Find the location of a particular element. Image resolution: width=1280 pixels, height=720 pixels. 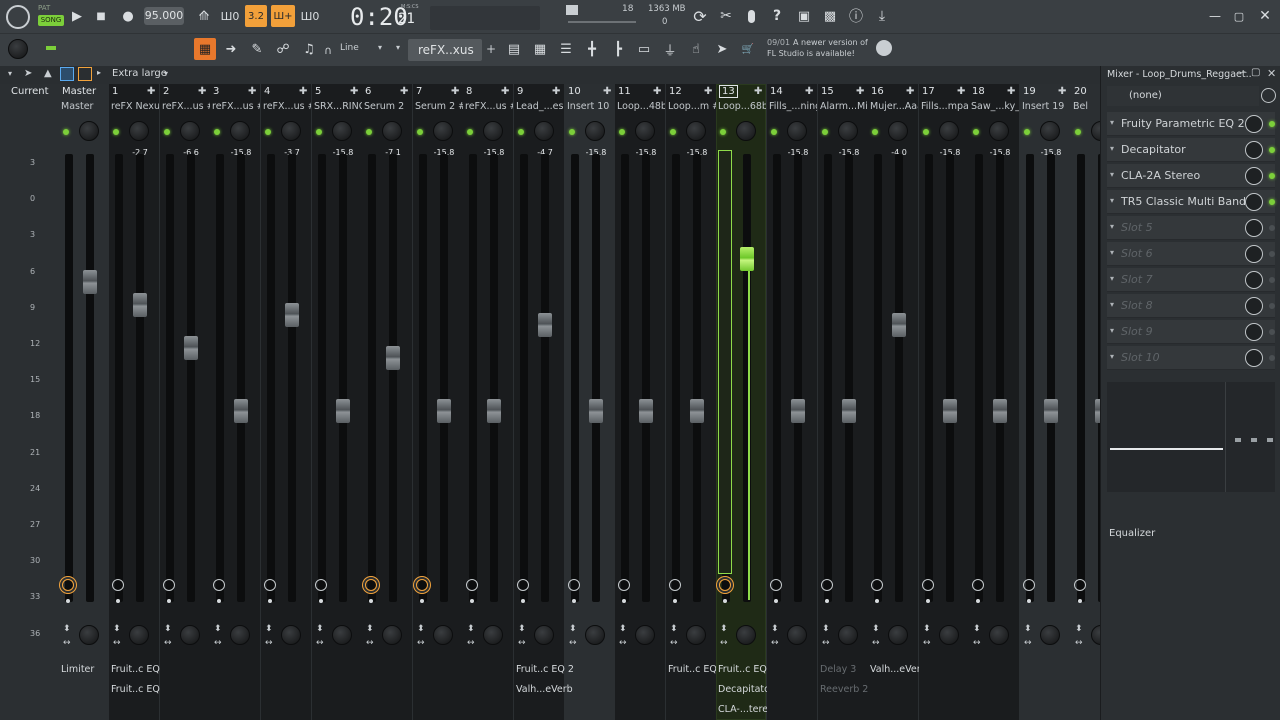

channel-fx-slot-label: Reeverb 2 is located at coordinates (844, 689).